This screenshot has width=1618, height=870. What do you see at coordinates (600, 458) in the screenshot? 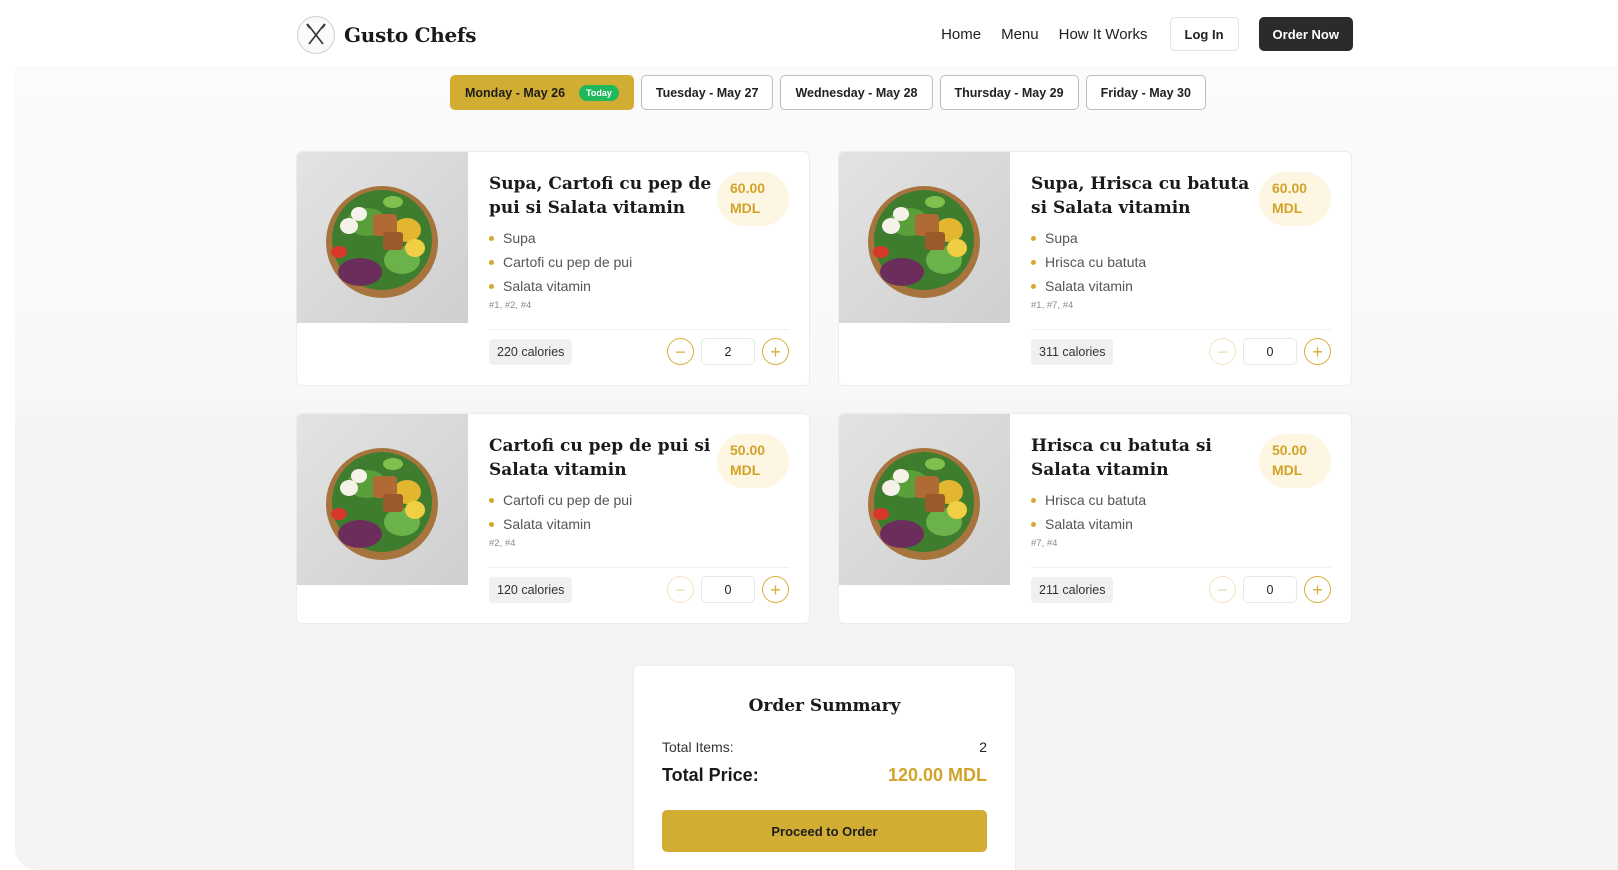
I see `dish-title: Cartofi cu pep de pui si Salata vitamin` at bounding box center [600, 458].